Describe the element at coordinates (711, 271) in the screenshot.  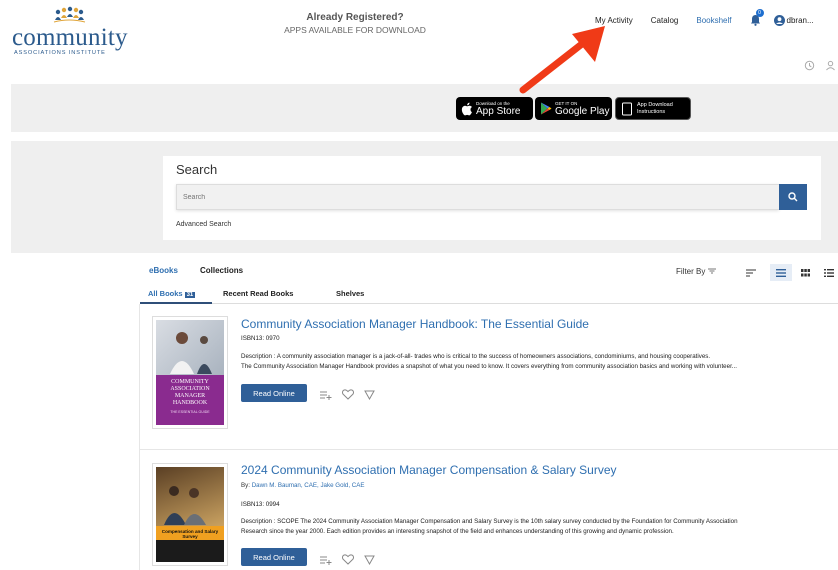
I see `filter-icon` at that location.